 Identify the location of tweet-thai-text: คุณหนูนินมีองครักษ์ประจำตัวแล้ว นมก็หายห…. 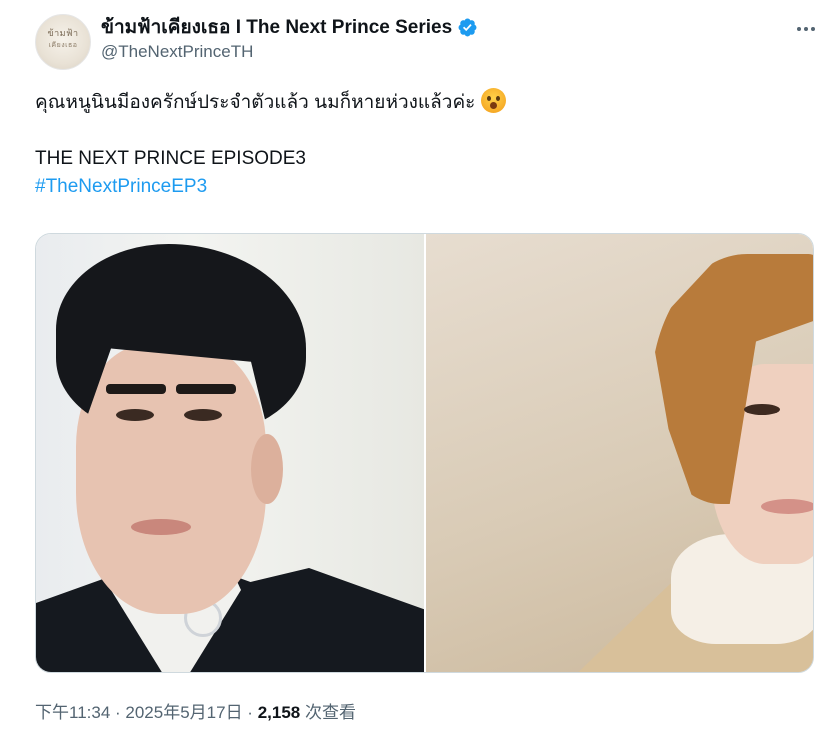
(255, 102).